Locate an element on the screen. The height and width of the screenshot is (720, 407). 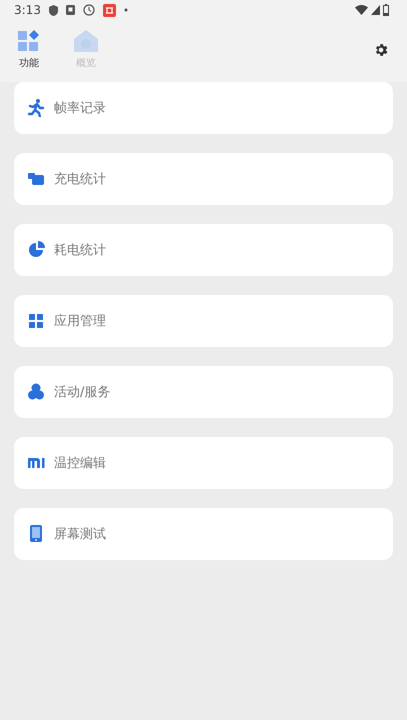
menu-label: 屏幕测试 is located at coordinates (80, 534).